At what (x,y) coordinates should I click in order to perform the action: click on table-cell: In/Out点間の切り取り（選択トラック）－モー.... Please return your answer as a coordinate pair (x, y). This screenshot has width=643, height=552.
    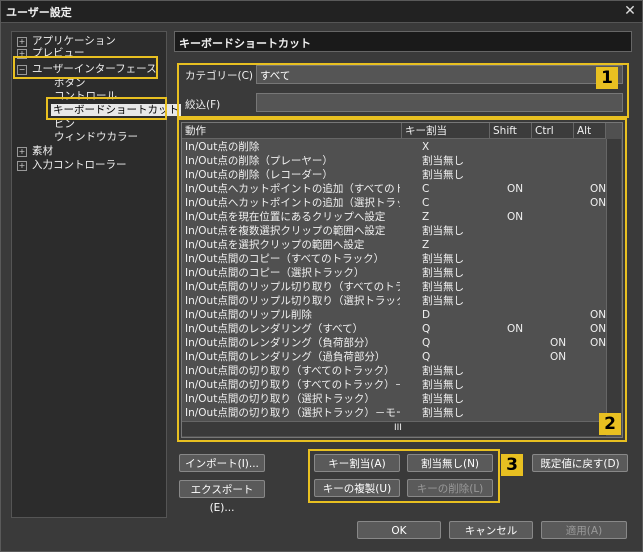
    Looking at the image, I should click on (292, 413).